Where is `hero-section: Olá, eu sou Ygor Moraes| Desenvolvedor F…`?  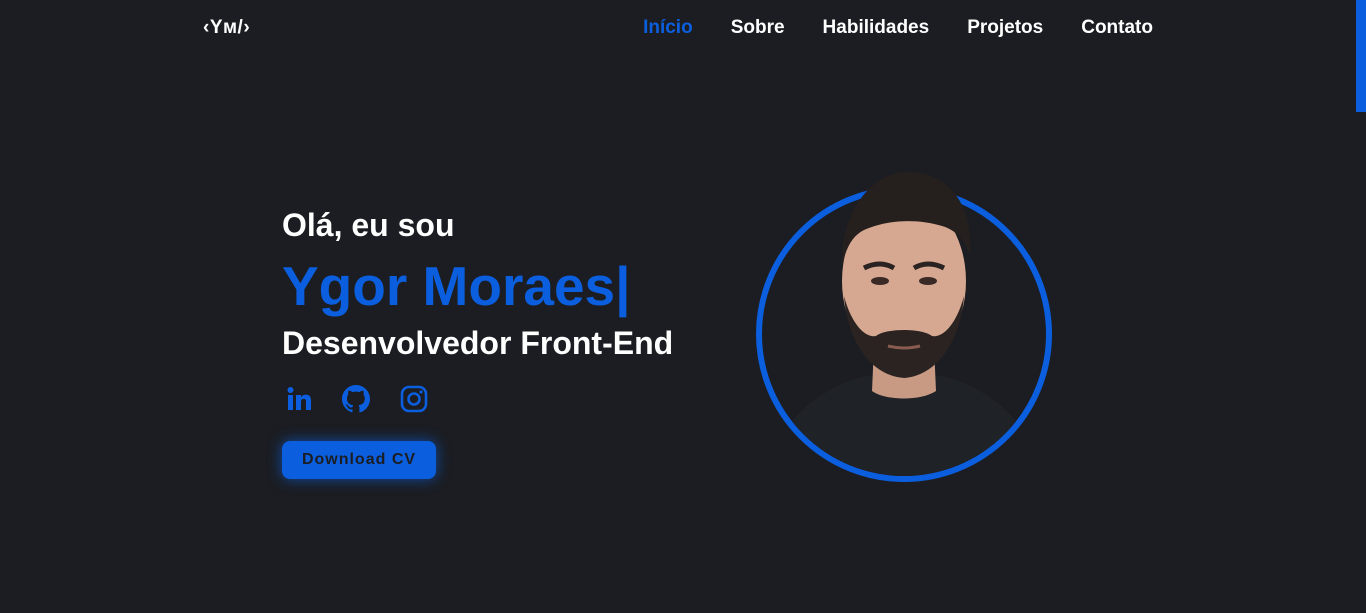 hero-section: Olá, eu sou Ygor Moraes| Desenvolvedor F… is located at coordinates (477, 342).